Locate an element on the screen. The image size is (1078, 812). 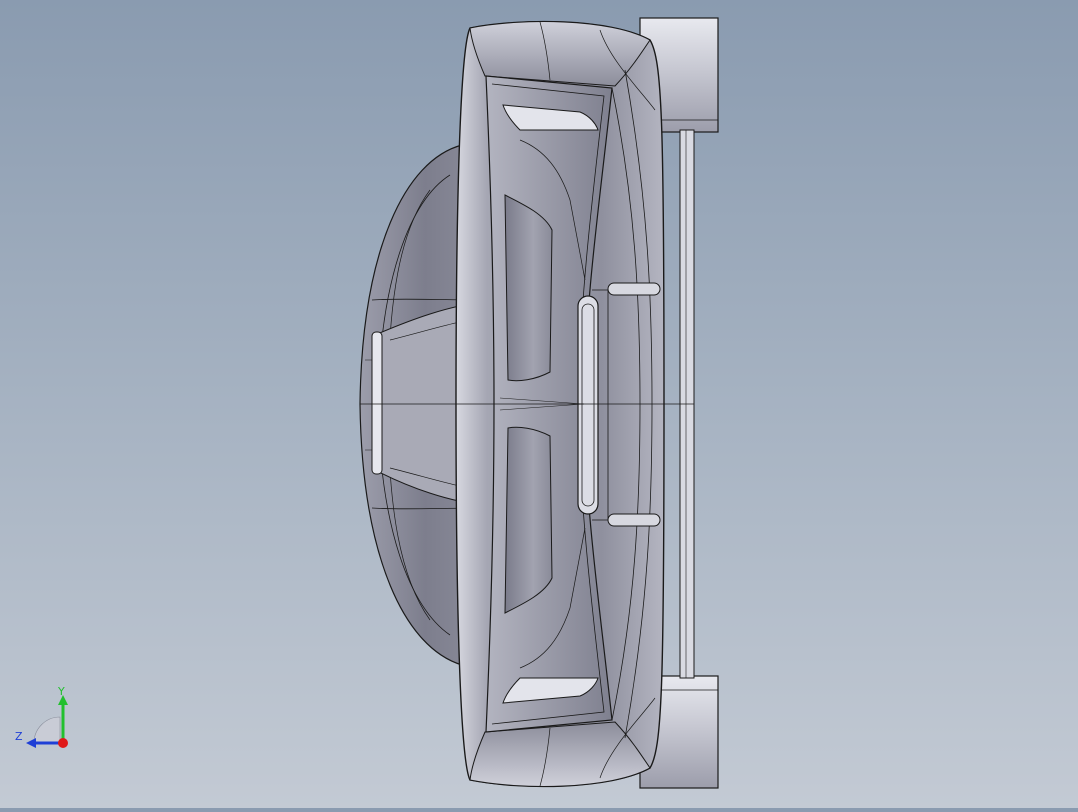
z-axis-label: Z is located at coordinates (19, 736).